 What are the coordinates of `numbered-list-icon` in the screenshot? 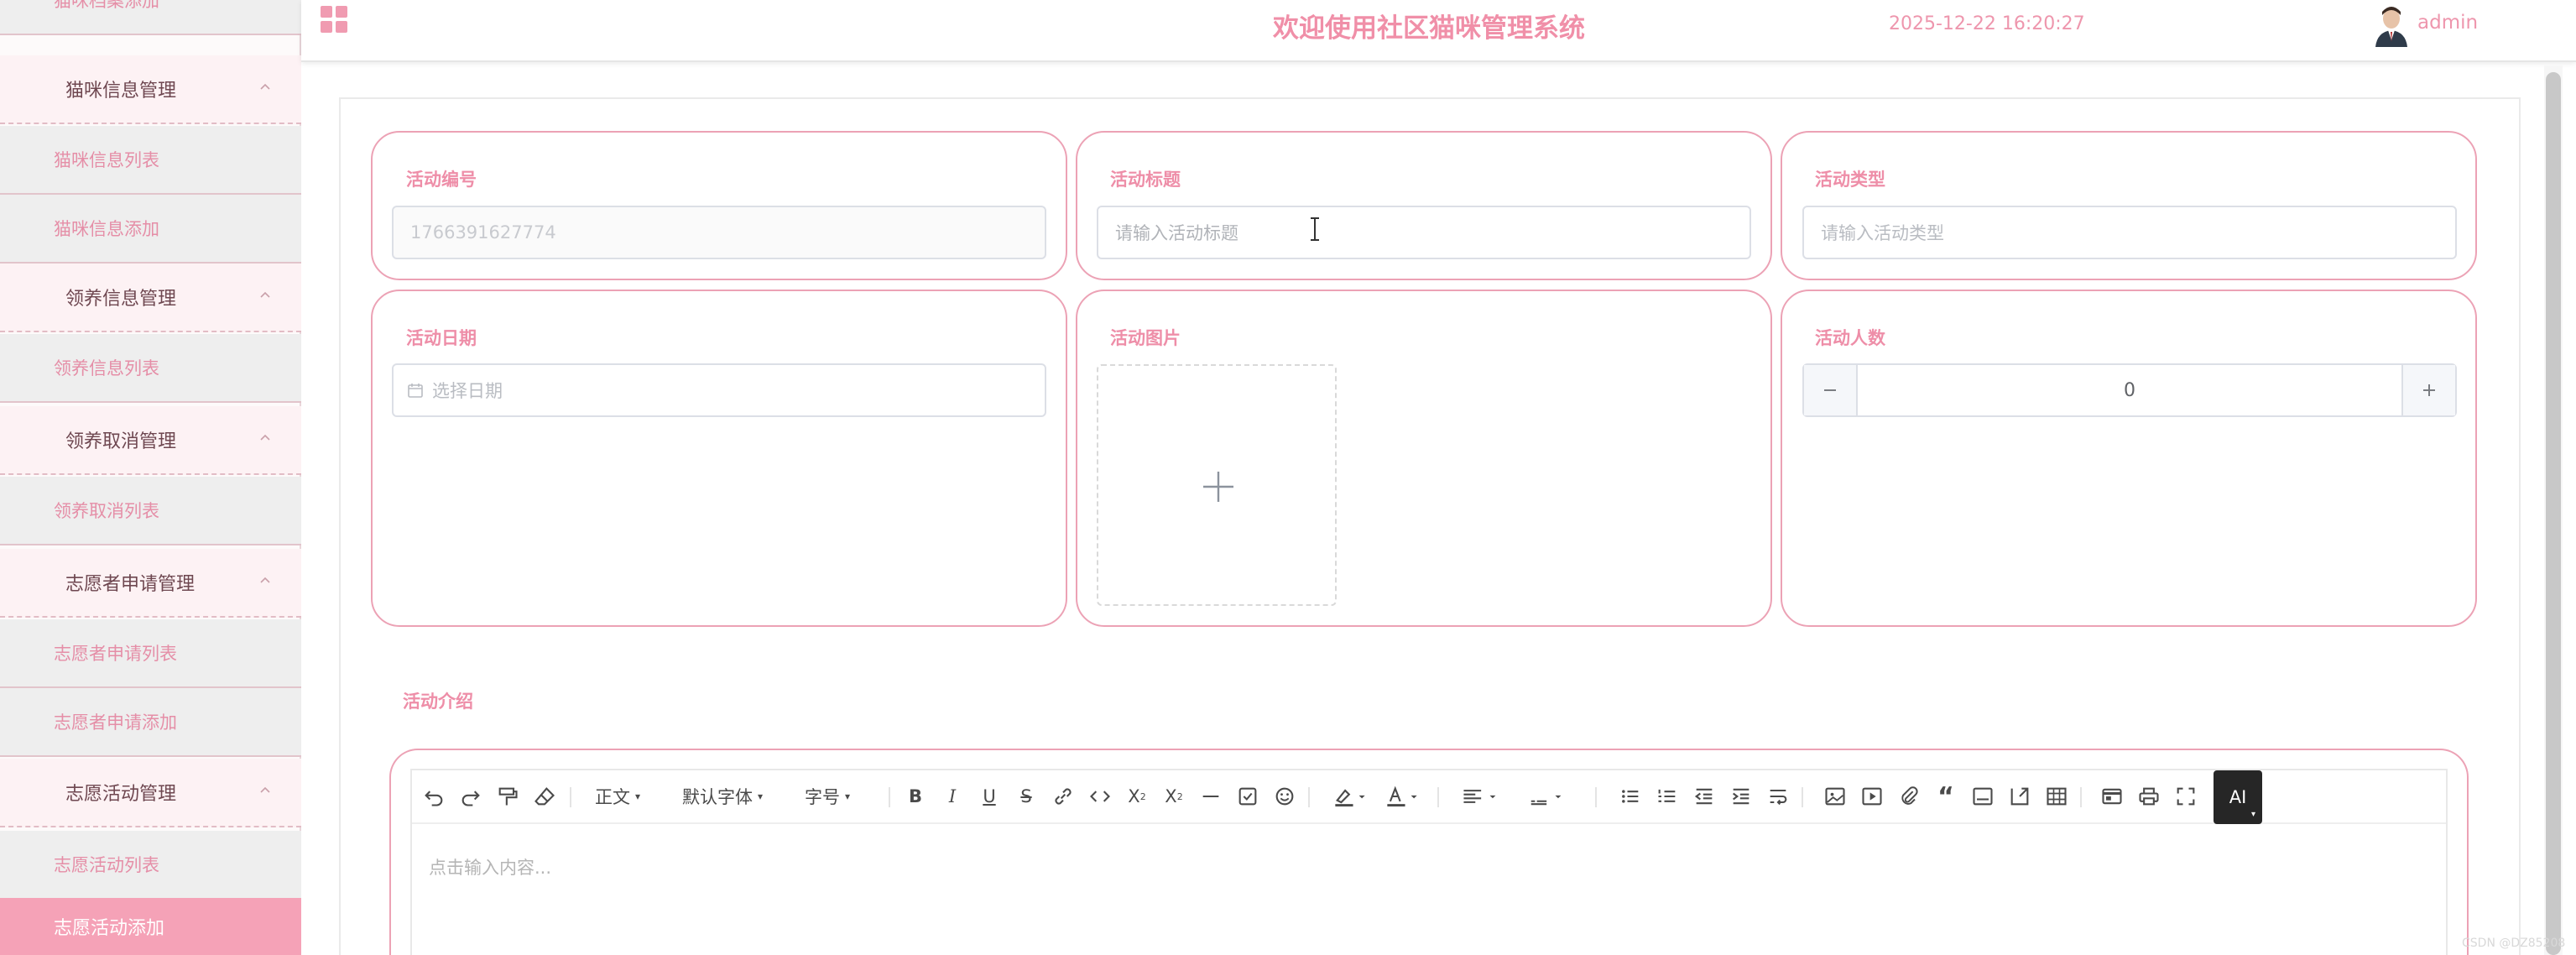 It's located at (1667, 796).